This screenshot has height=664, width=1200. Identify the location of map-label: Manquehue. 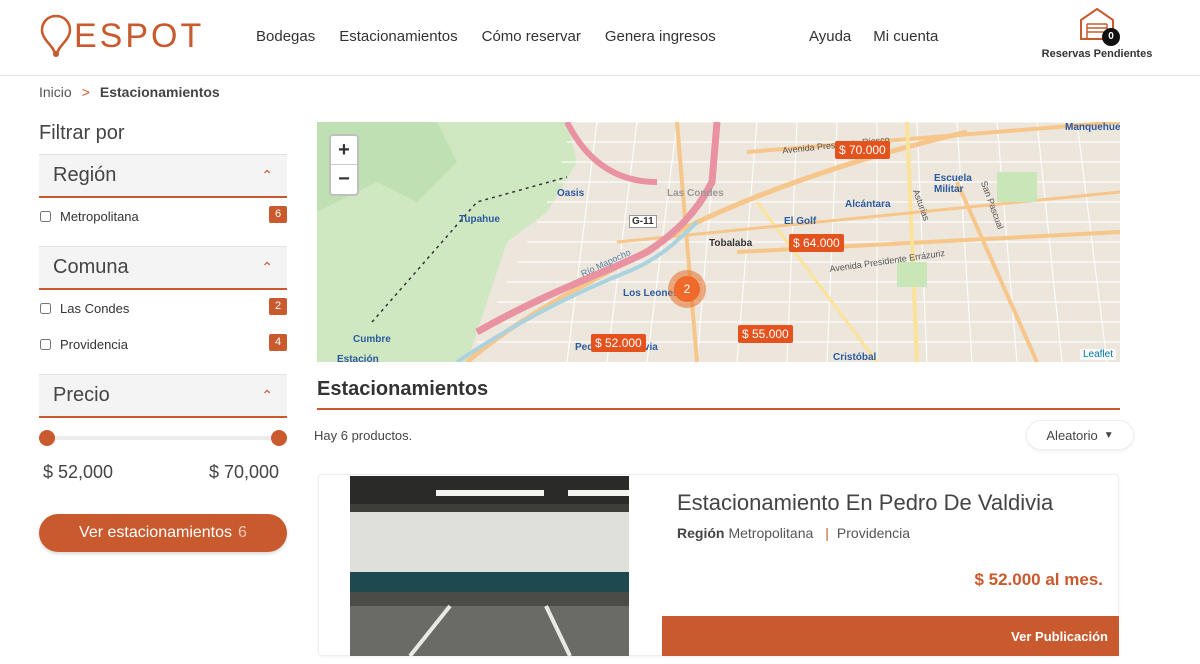
(1092, 127).